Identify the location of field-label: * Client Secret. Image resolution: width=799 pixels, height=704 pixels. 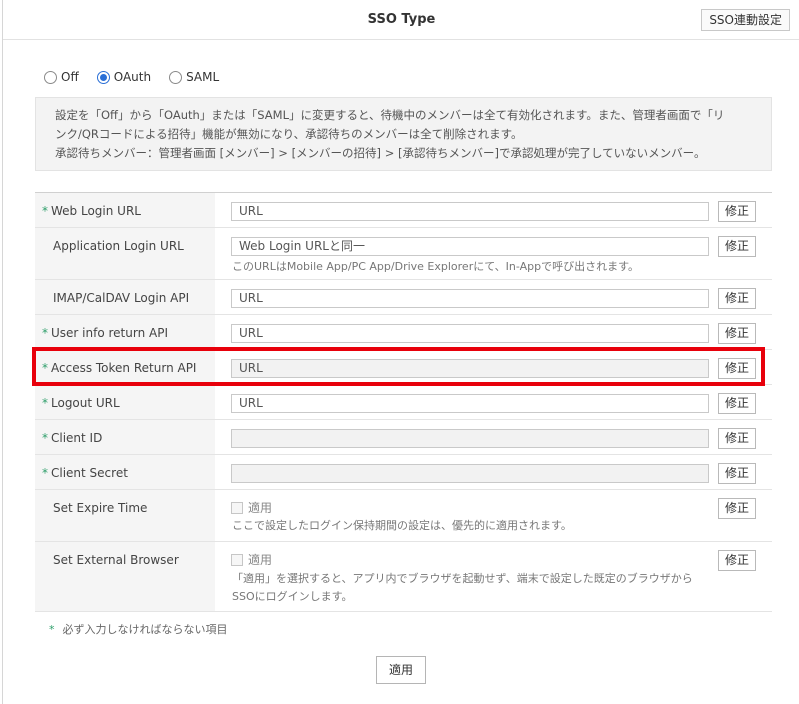
(85, 473).